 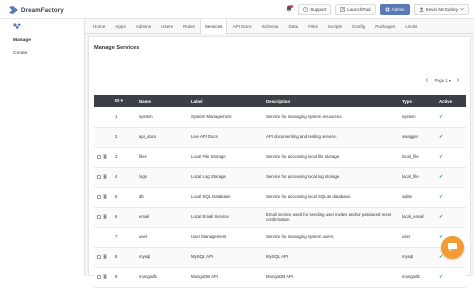 I want to click on table-row: 8 mysql MySQL API MySQL API mysql ✓, so click(x=280, y=257).